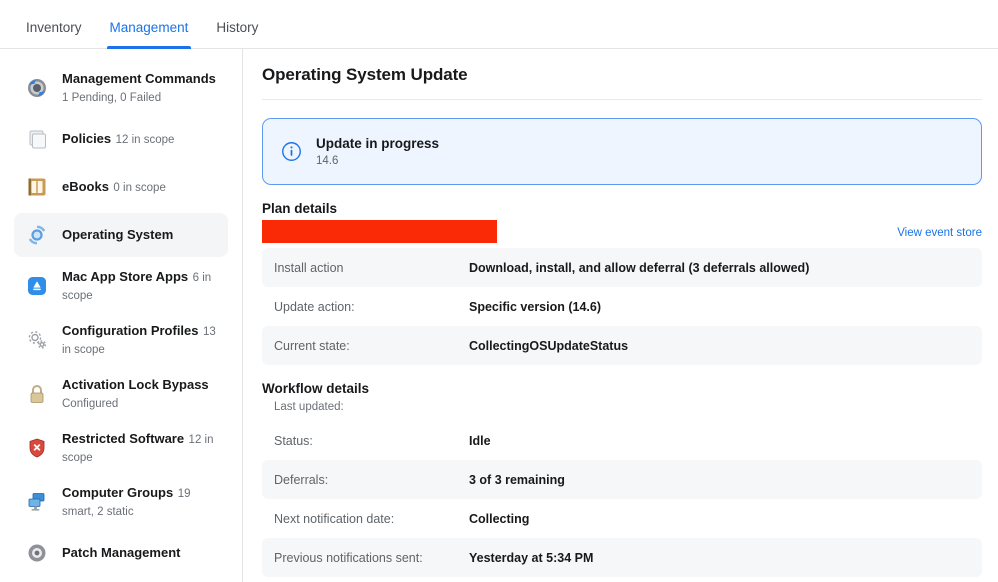 The image size is (998, 582). Describe the element at coordinates (309, 407) in the screenshot. I see `last-updated-label: Last updated:` at that location.